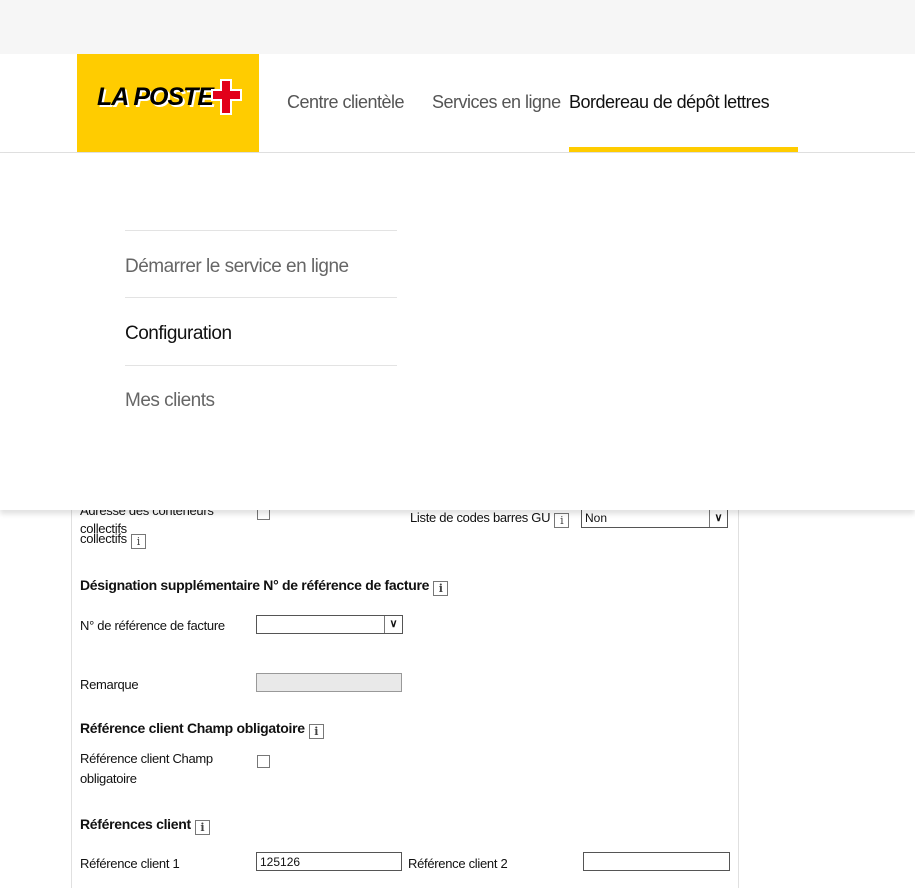 The width and height of the screenshot is (915, 888). Describe the element at coordinates (261, 267) in the screenshot. I see `menu-item-demarrer: Démarrer le service en ligne` at that location.